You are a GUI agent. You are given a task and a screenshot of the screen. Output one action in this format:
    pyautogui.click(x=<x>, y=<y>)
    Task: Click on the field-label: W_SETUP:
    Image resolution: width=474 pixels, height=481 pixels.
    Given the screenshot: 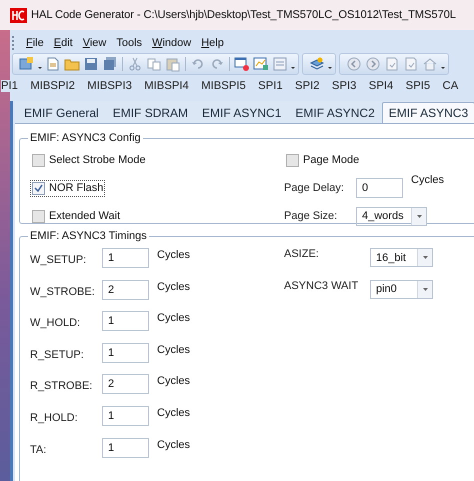 What is the action you would take?
    pyautogui.click(x=59, y=259)
    